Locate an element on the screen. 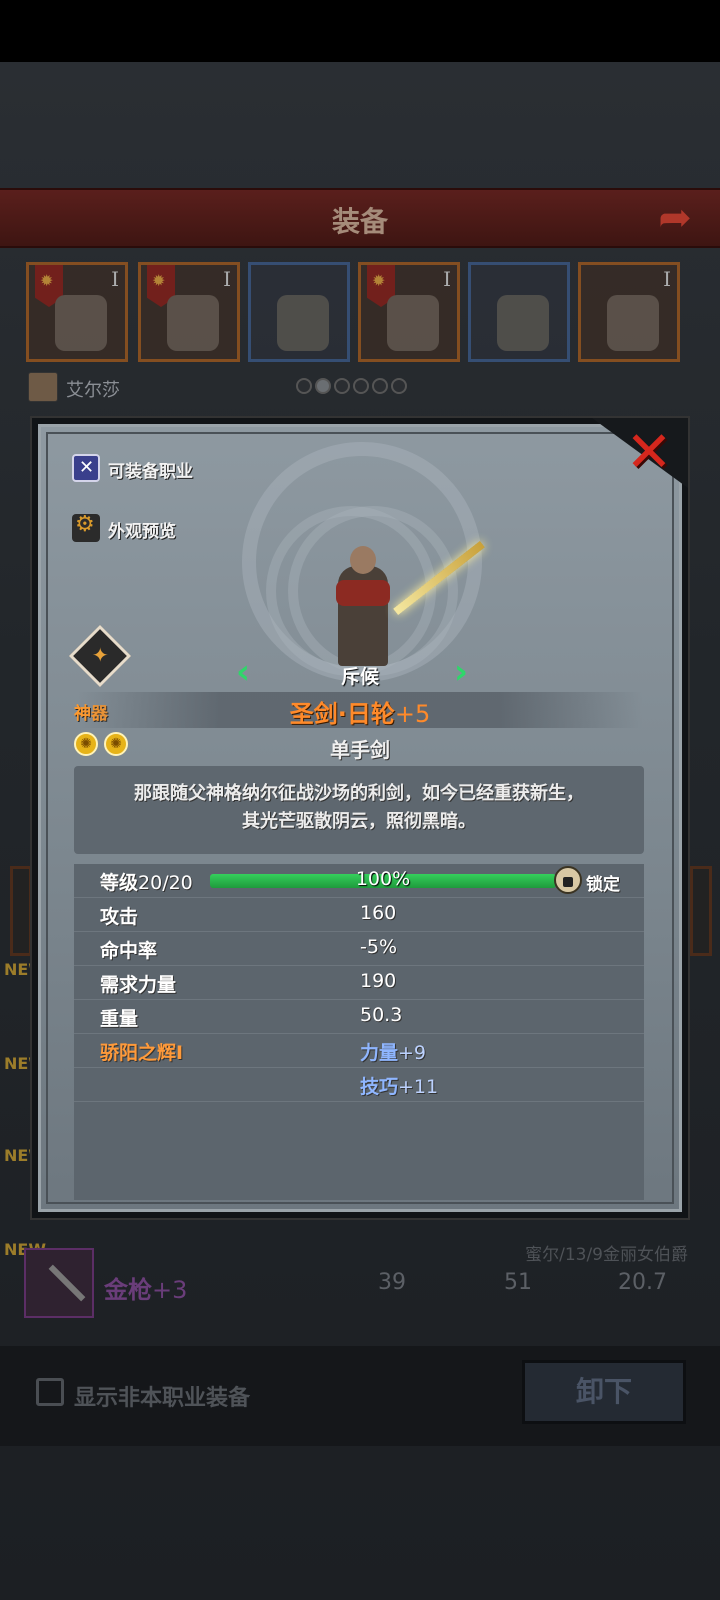 Image resolution: width=720 pixels, height=1600 pixels. class-icon is located at coordinates (86, 468).